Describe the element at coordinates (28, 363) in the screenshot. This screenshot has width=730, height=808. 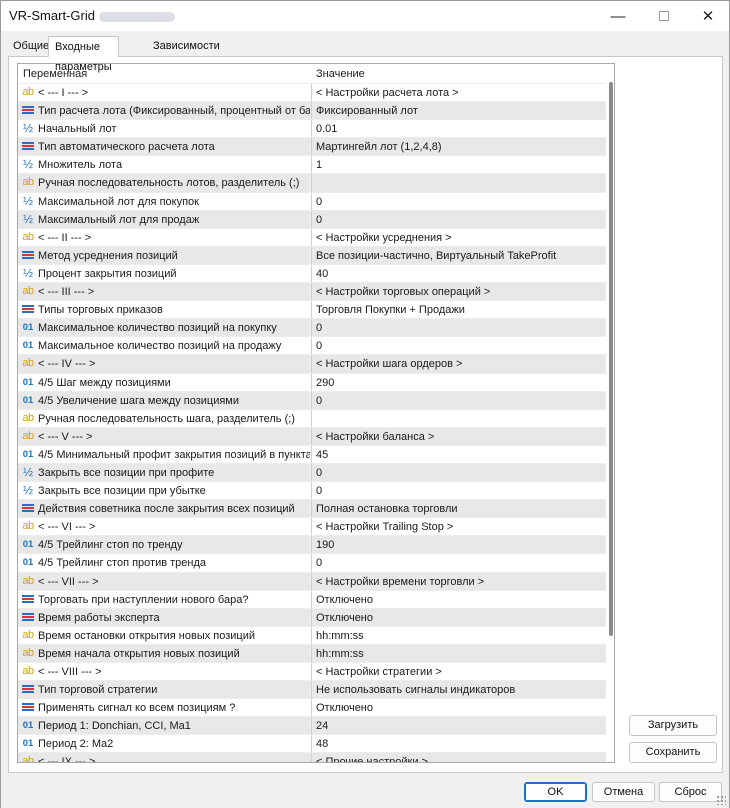
I see `string-type-icon: ab` at that location.